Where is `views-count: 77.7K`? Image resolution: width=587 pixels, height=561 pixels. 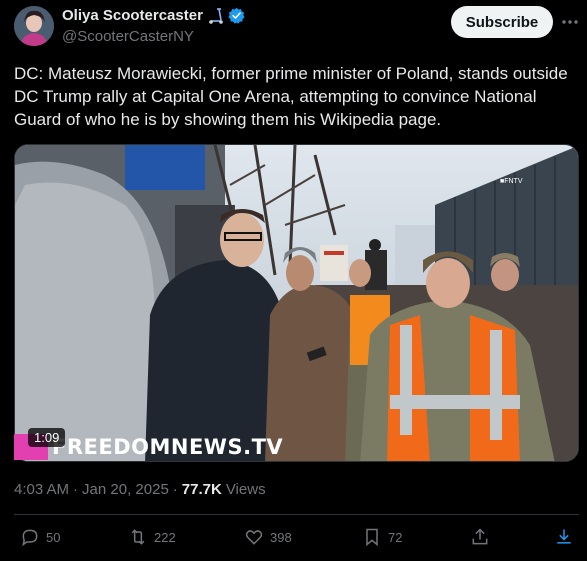
views-count: 77.7K is located at coordinates (201, 489).